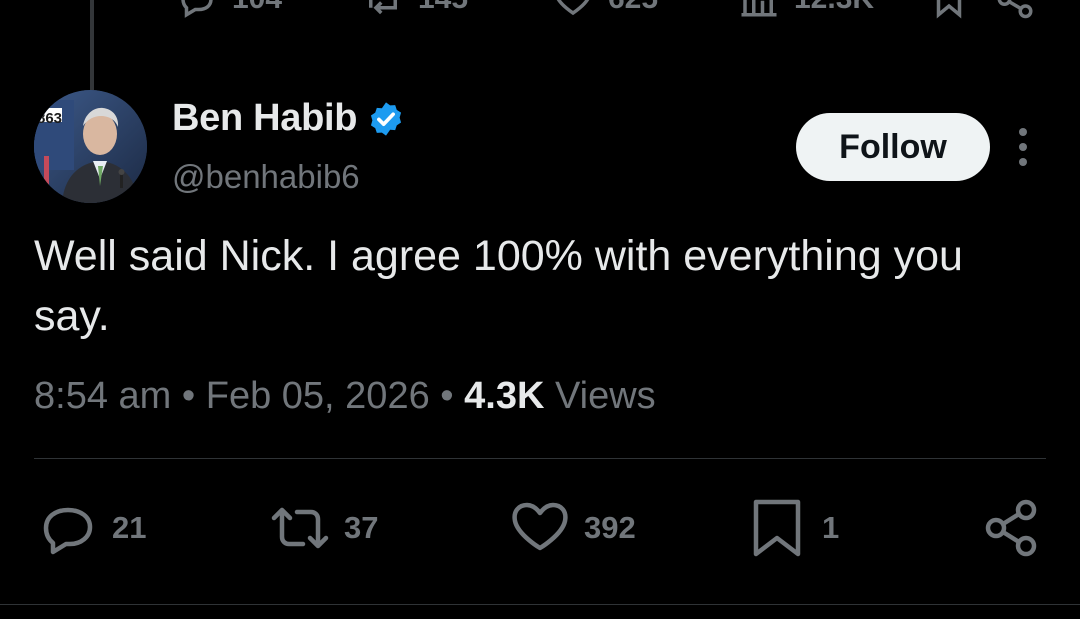  What do you see at coordinates (265, 118) in the screenshot?
I see `author-display-name: Ben Habib` at bounding box center [265, 118].